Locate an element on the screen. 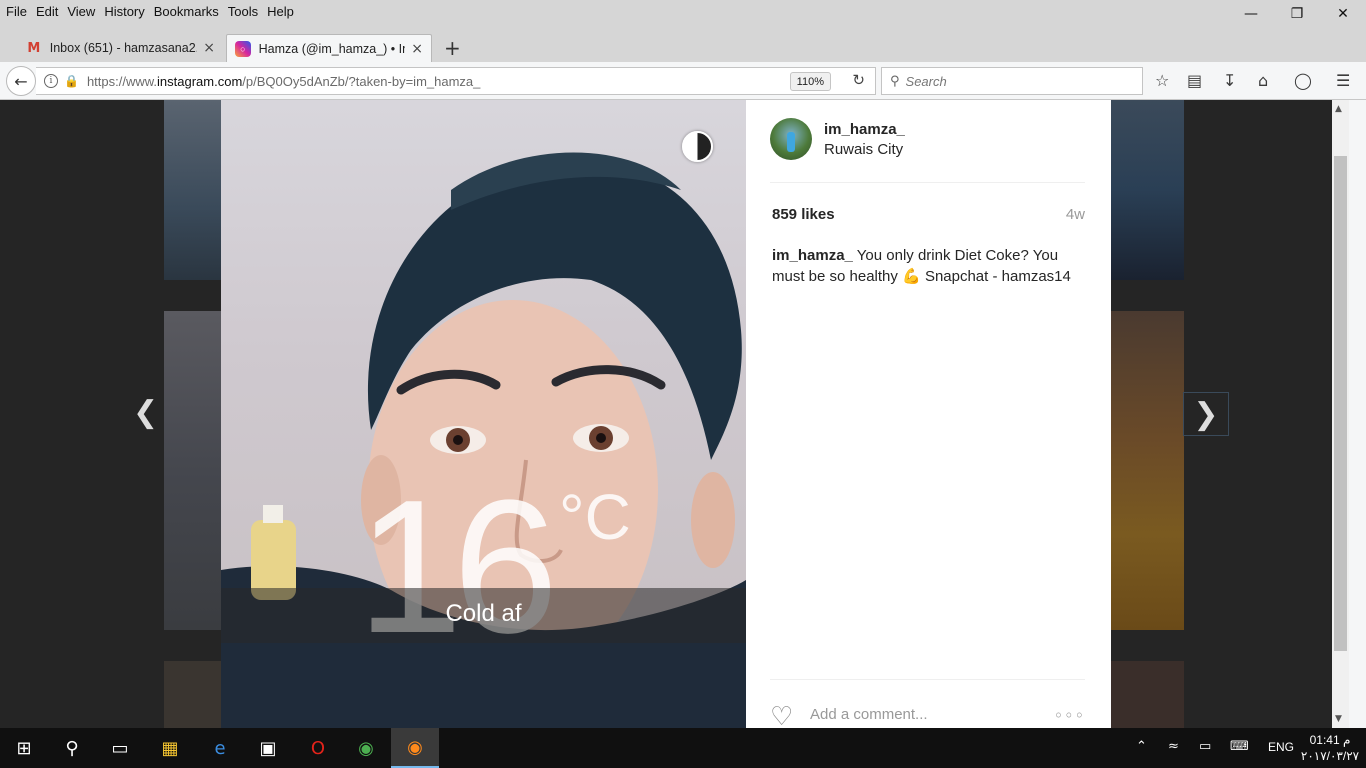  avatar is located at coordinates (791, 139).